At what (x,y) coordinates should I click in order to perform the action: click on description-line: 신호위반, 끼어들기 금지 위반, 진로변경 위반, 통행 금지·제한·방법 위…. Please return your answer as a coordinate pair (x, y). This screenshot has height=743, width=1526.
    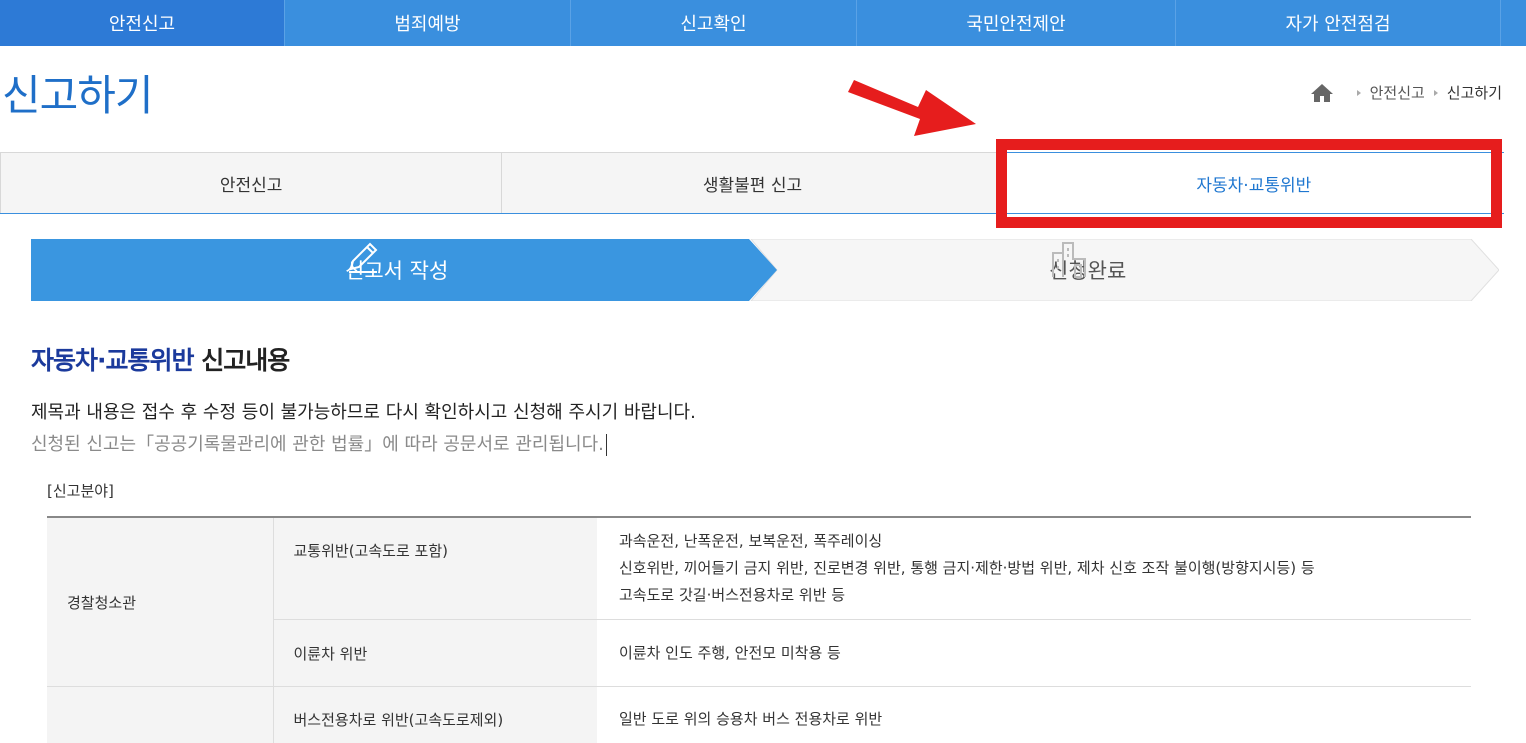
    Looking at the image, I should click on (967, 568).